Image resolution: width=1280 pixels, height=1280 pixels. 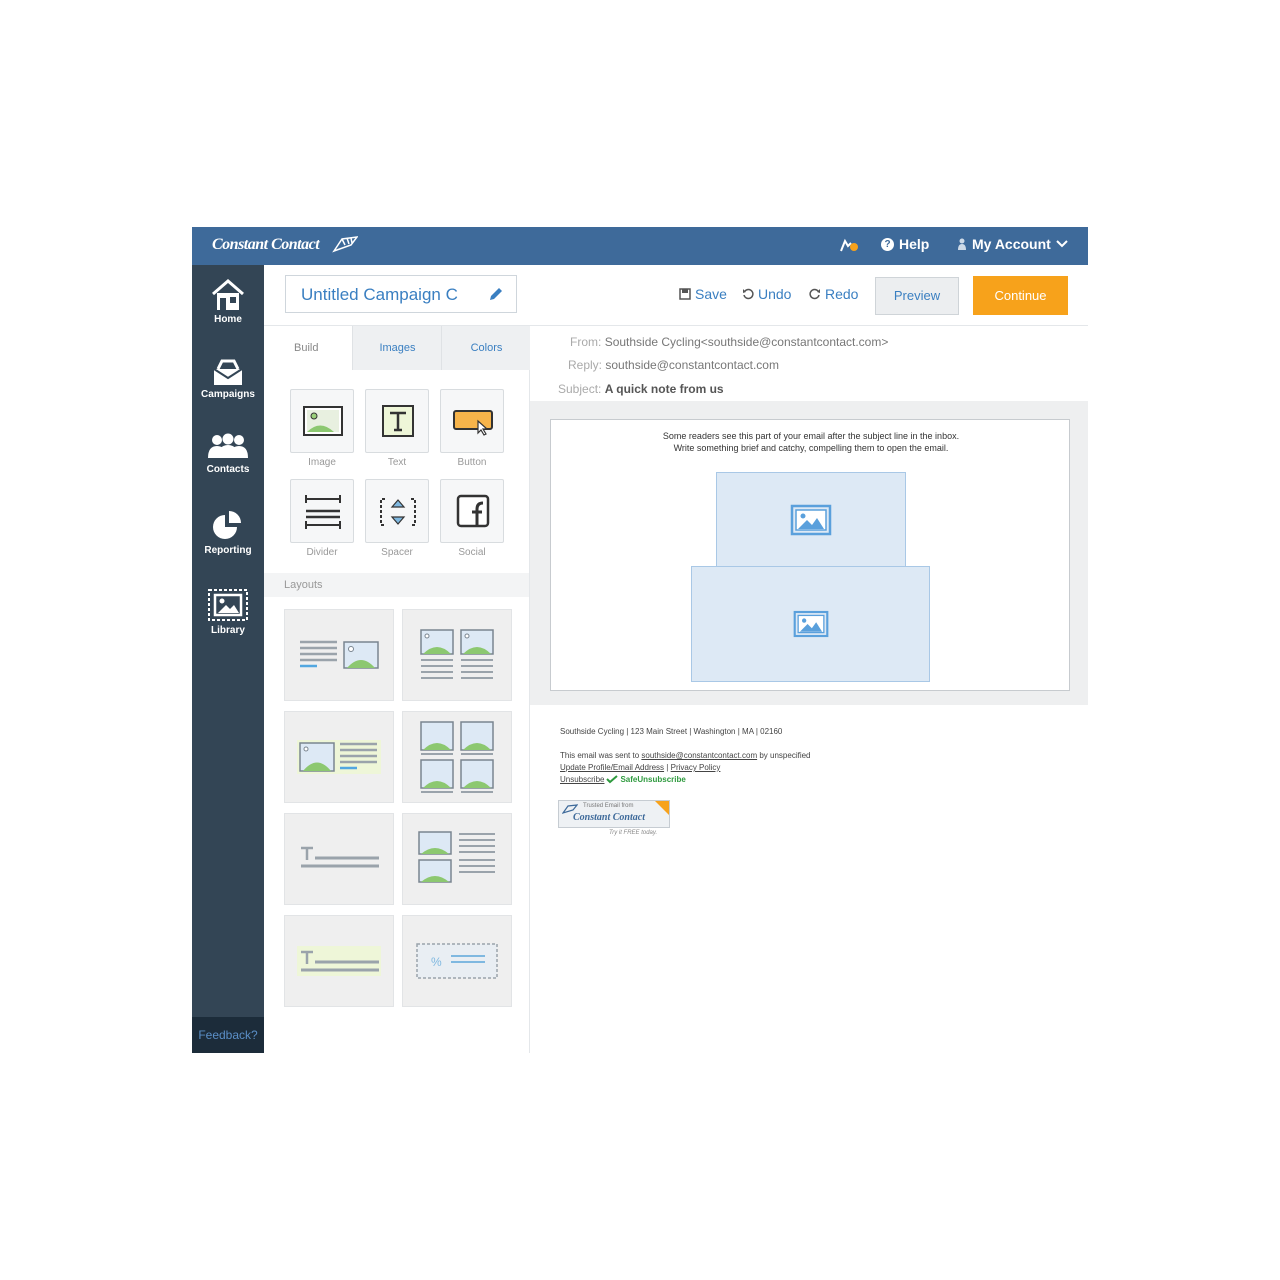 I want to click on redo-label: Redo, so click(x=842, y=294).